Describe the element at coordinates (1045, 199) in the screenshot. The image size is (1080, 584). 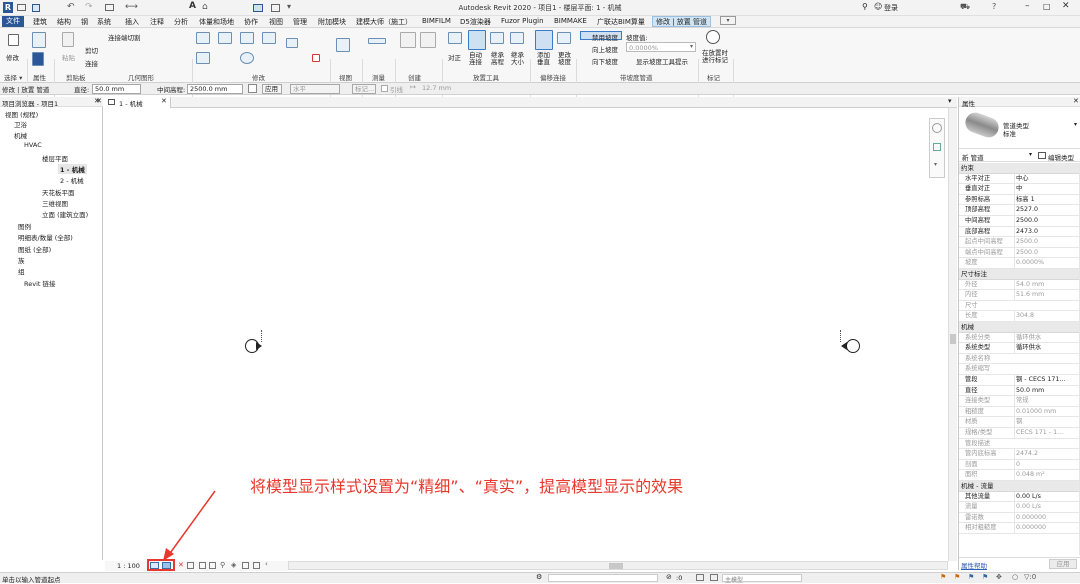
I see `property-value: 标高 1` at that location.